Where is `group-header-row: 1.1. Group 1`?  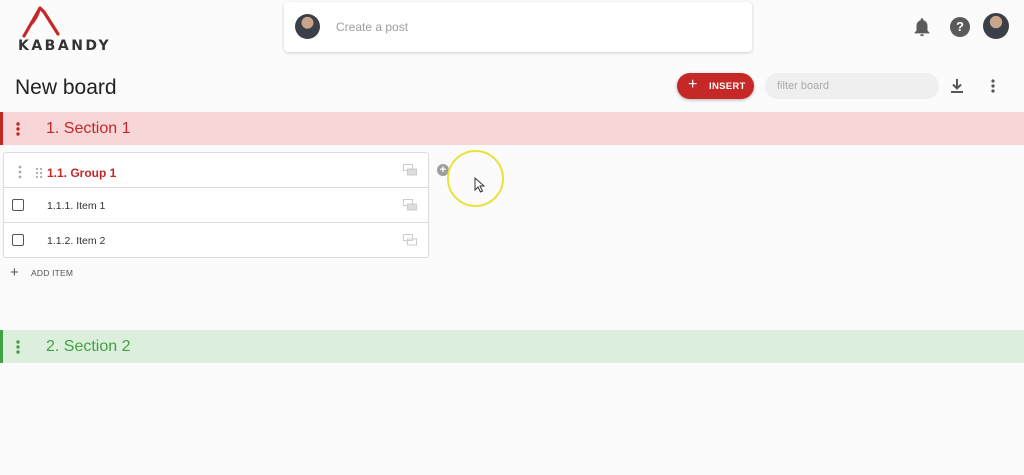
group-header-row: 1.1. Group 1 is located at coordinates (216, 170).